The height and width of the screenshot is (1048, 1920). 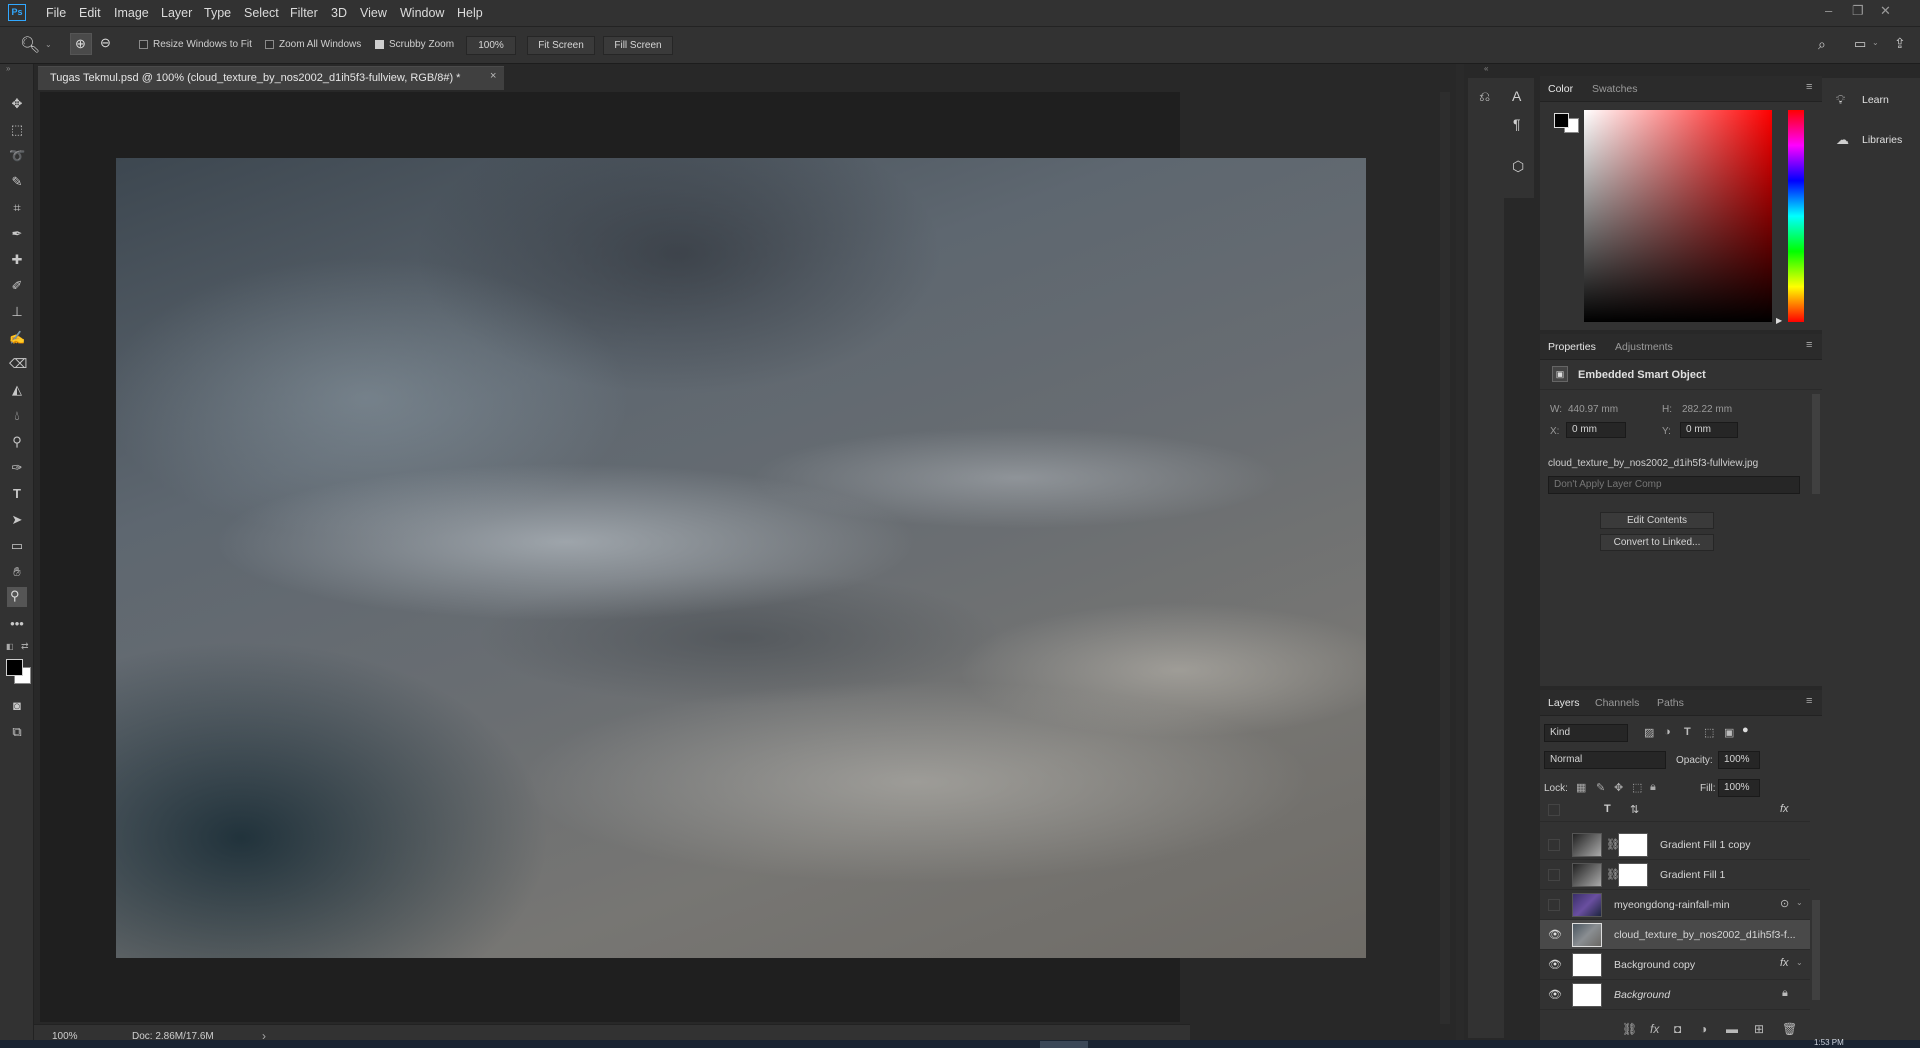 What do you see at coordinates (25, 646) in the screenshot?
I see `swap-colors-icon: ⇄` at bounding box center [25, 646].